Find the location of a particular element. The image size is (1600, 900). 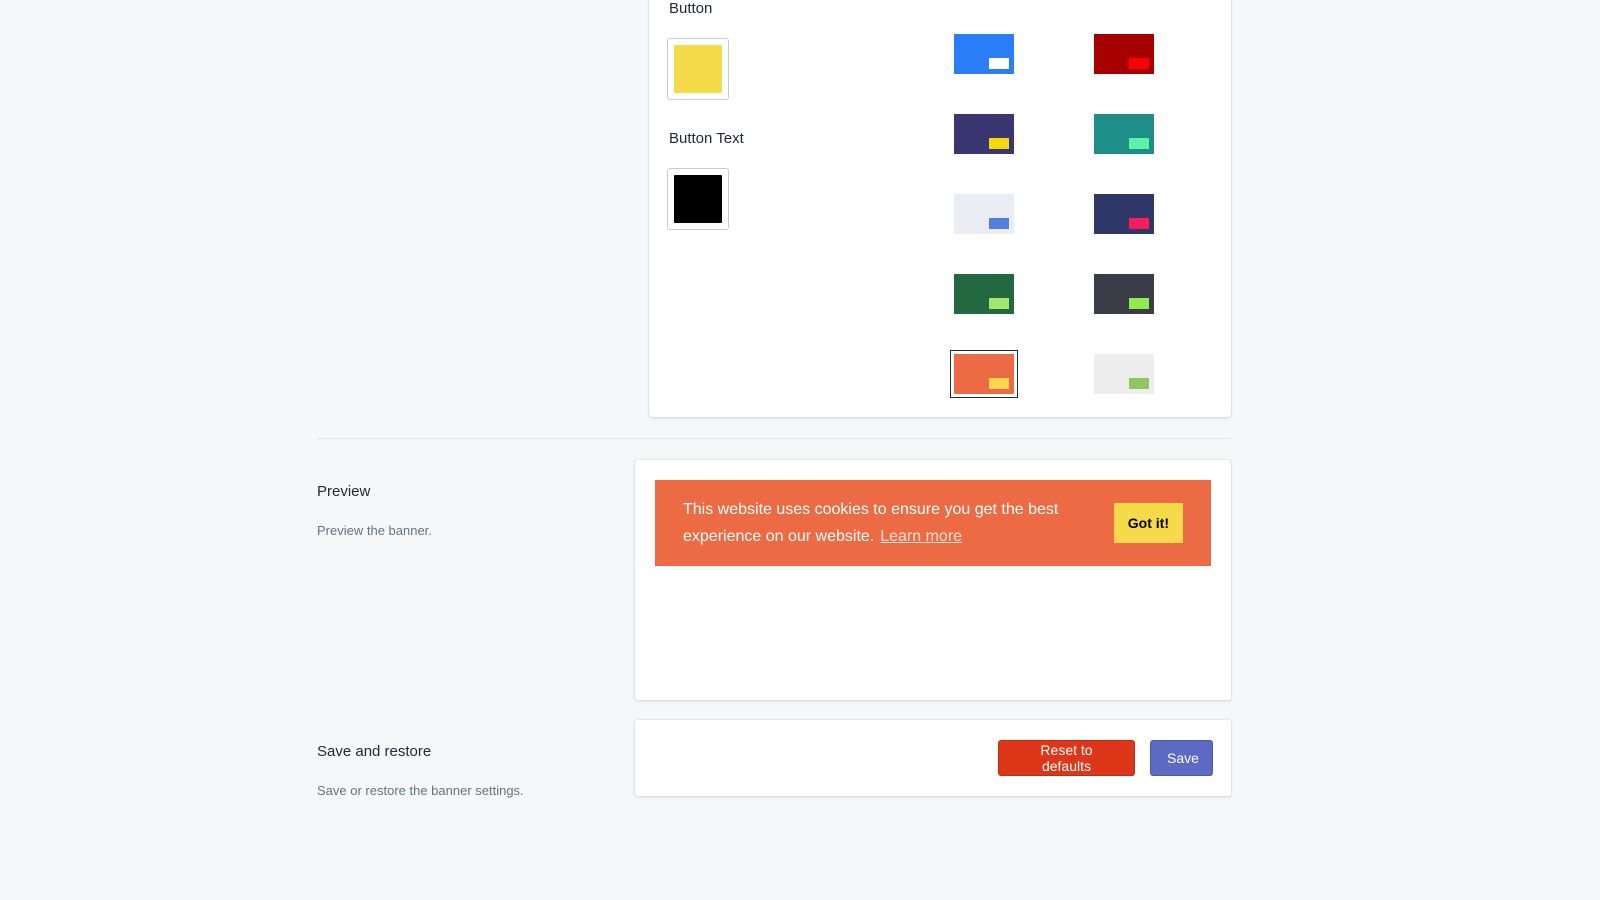

reset-to-defaults-button: Reset to defaults is located at coordinates (1066, 758).